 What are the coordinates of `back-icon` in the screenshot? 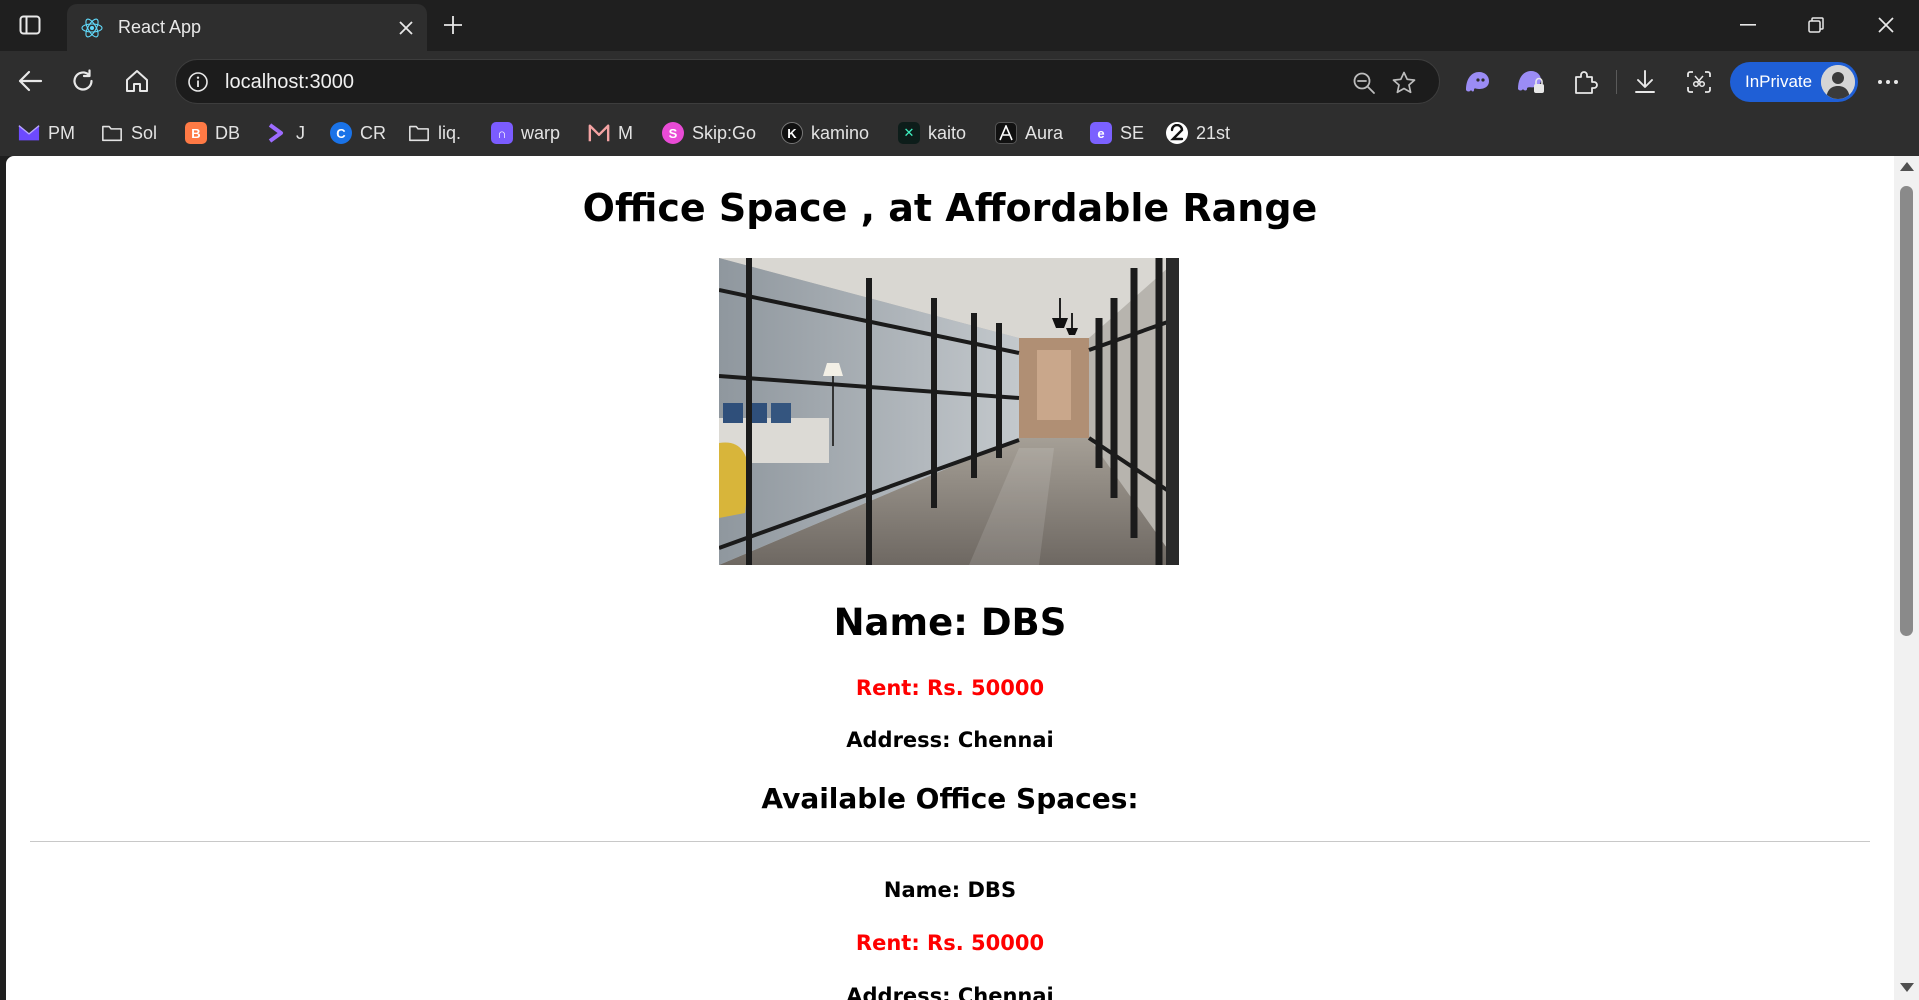 It's located at (30, 81).